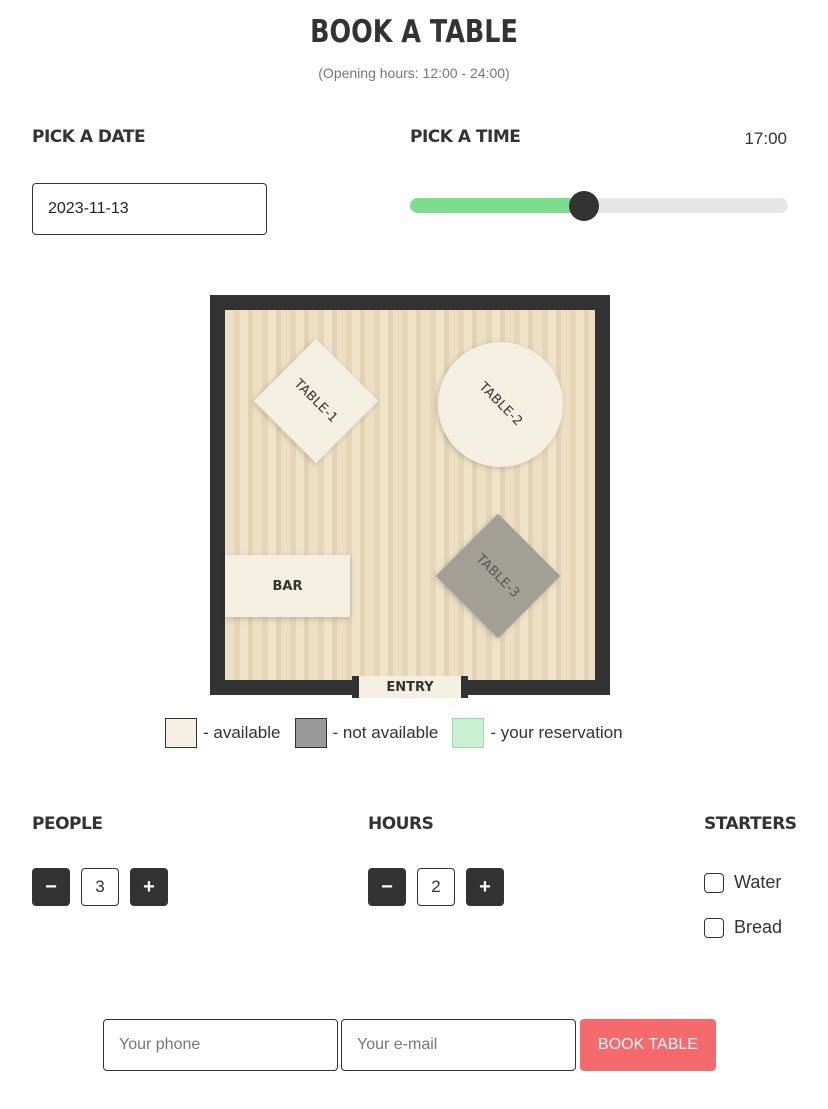  I want to click on opening-hours: (Opening hours: 12:00 - 24:00), so click(414, 73).